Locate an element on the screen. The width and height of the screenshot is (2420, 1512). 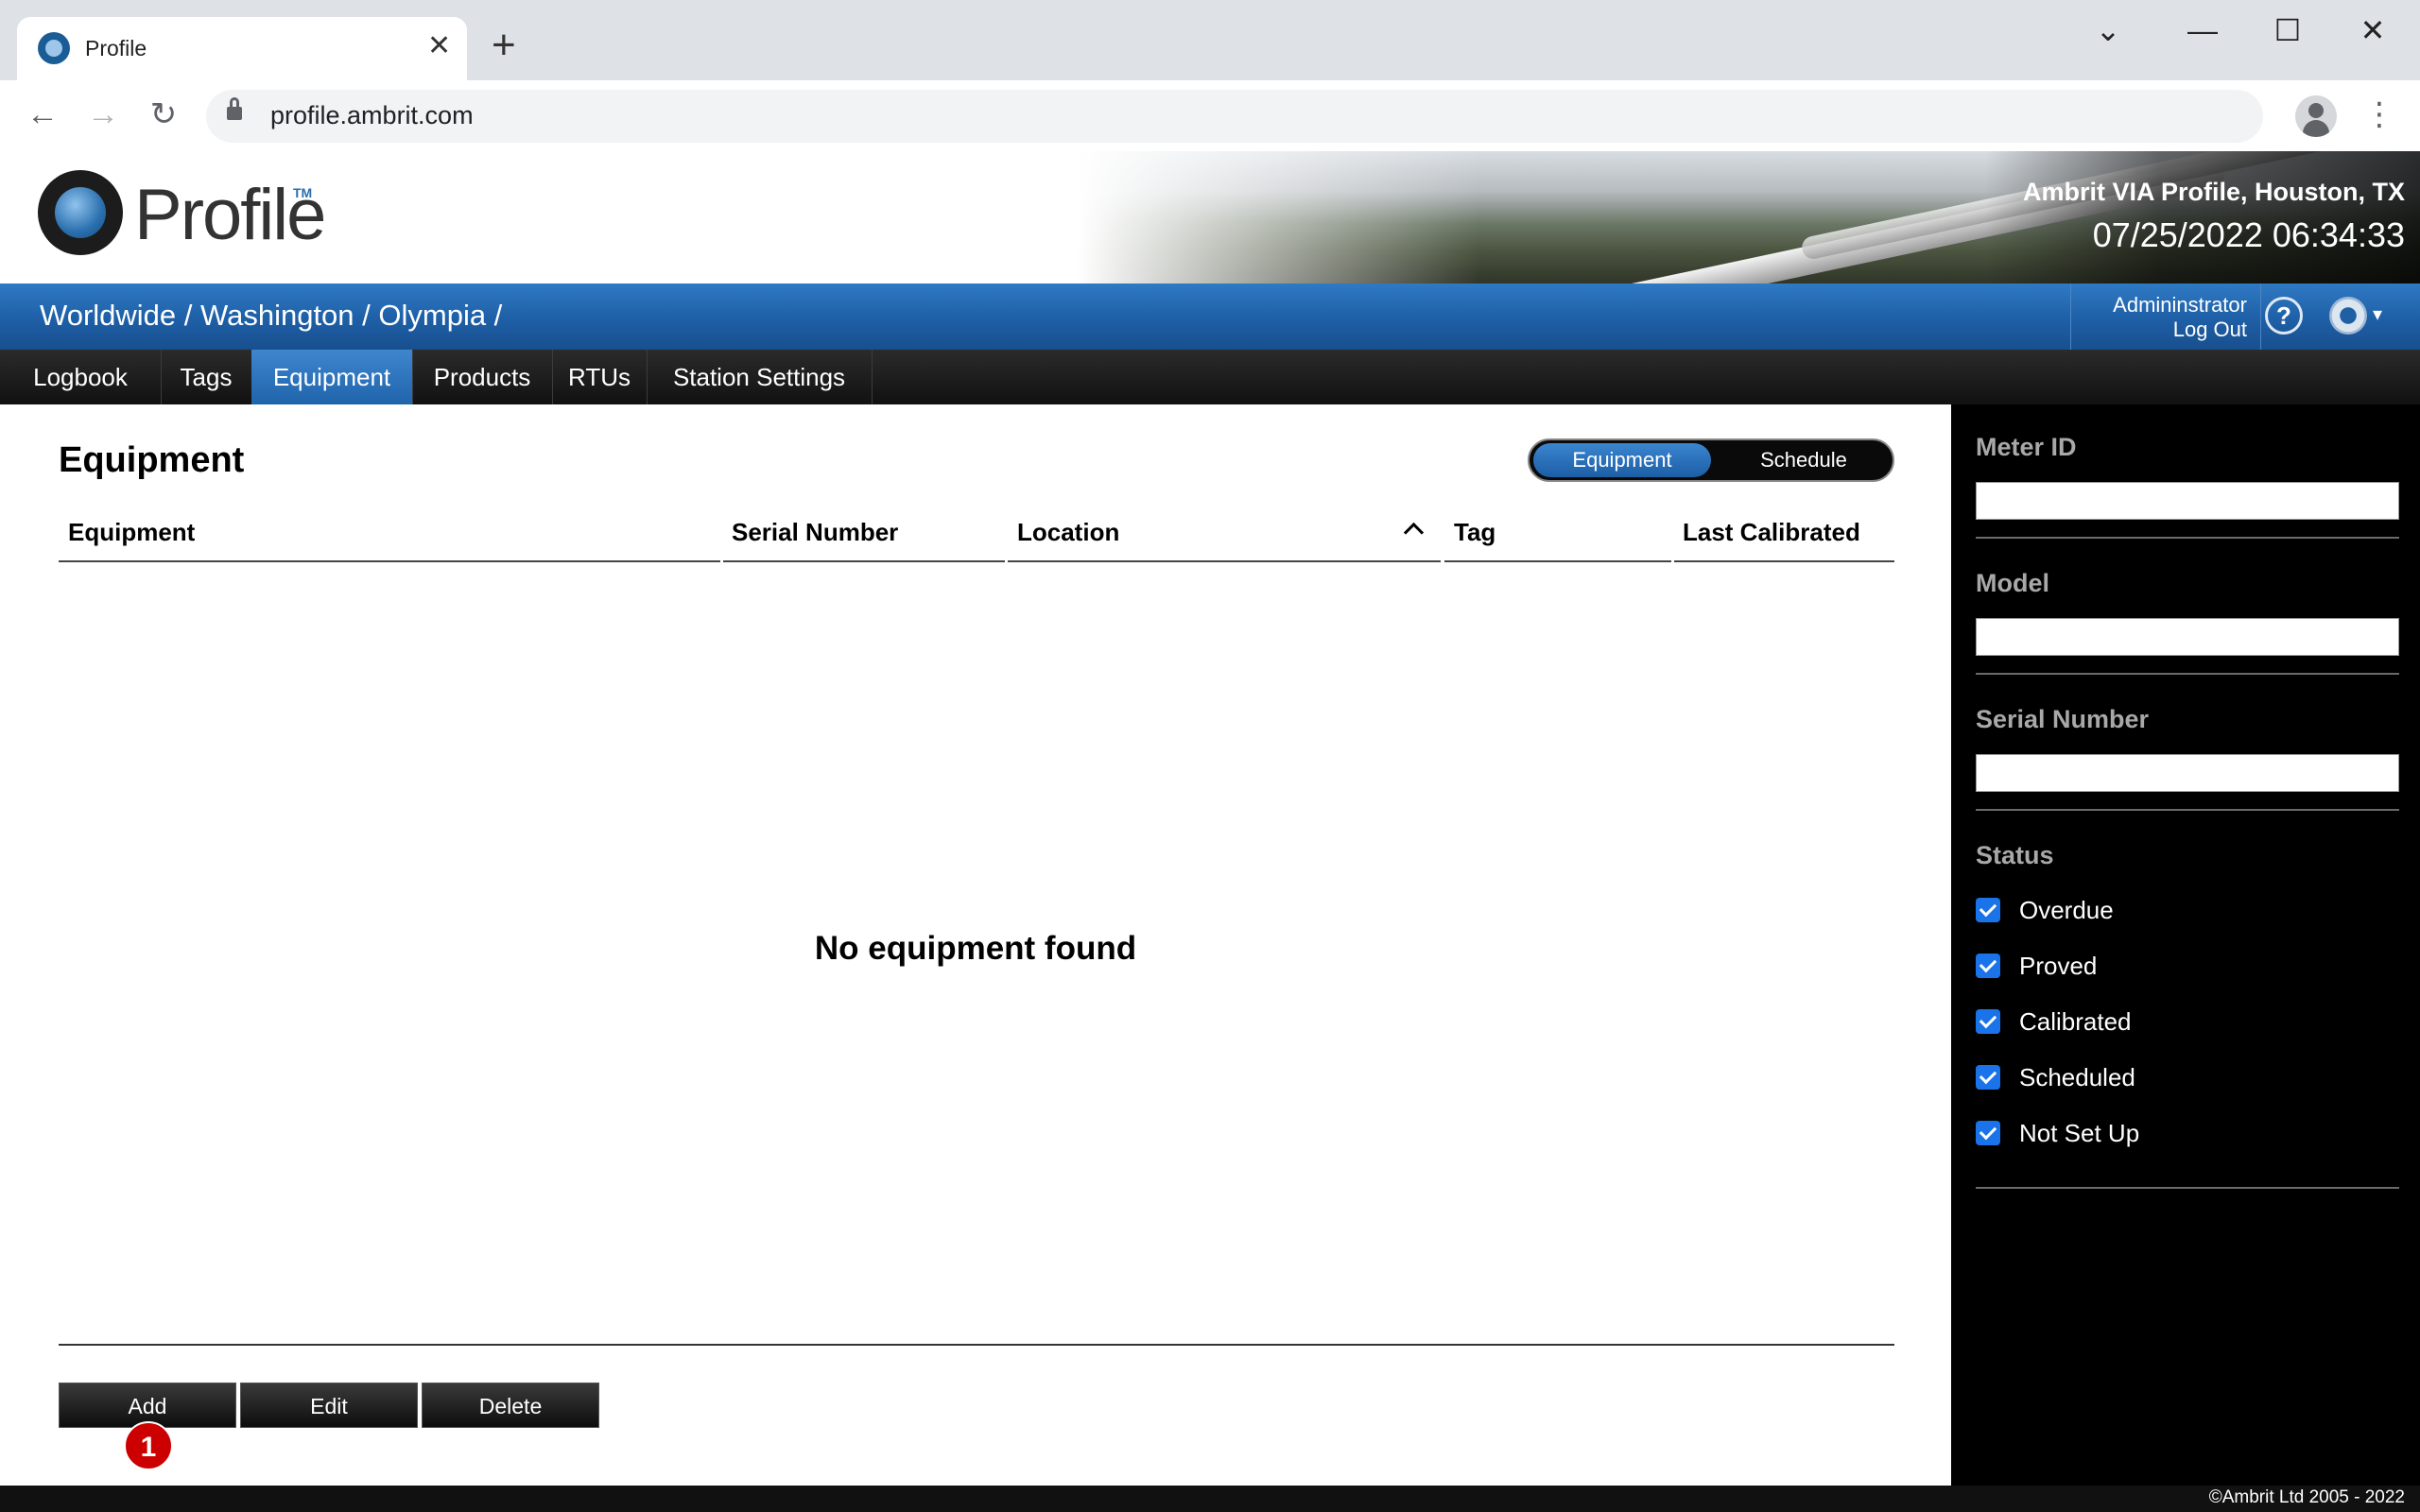
browser-toolbar: ← → ↻ profile.ambrit.com ⋮ is located at coordinates (1210, 116).